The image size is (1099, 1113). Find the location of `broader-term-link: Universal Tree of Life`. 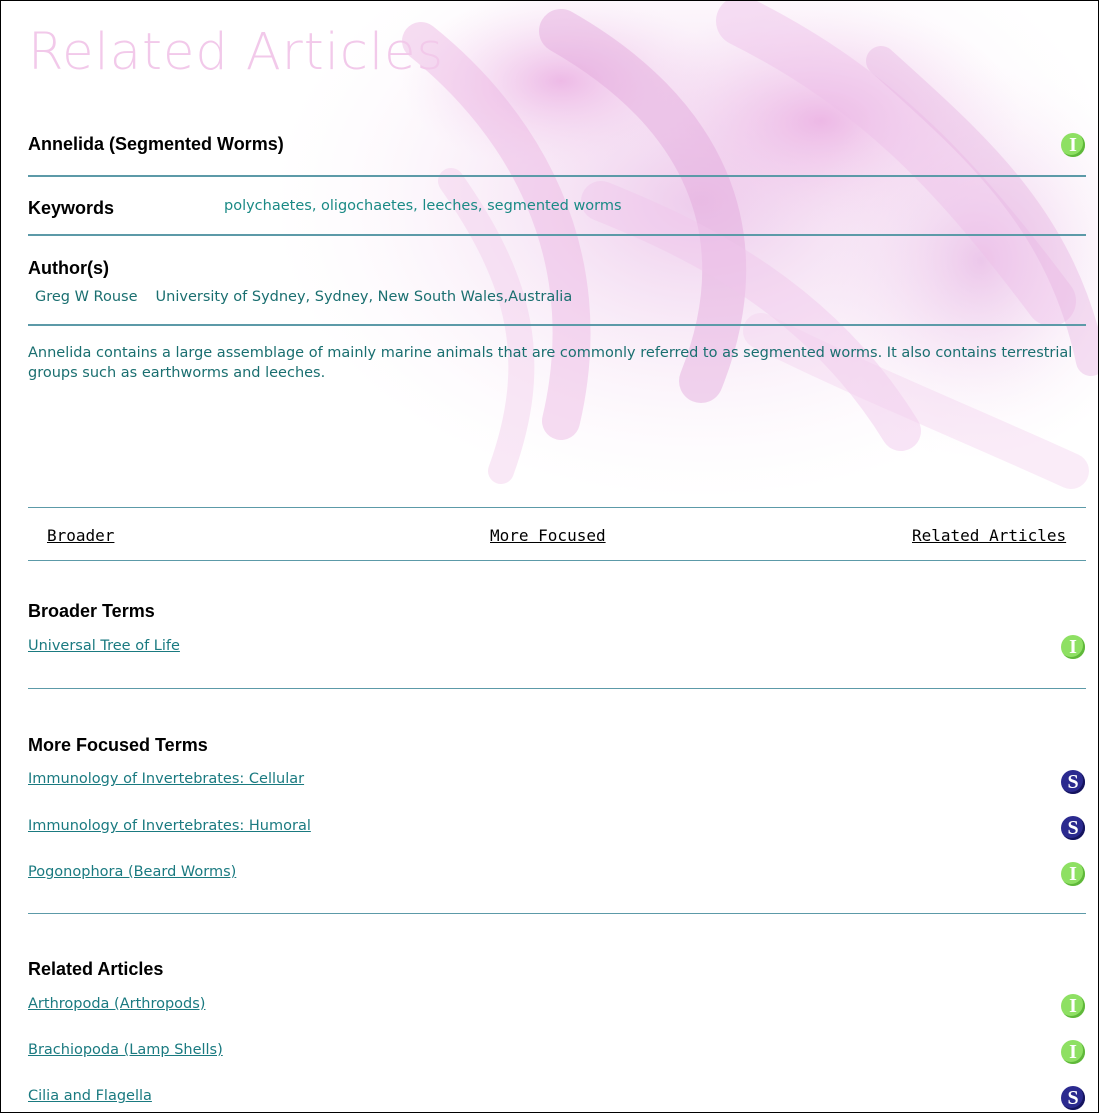

broader-term-link: Universal Tree of Life is located at coordinates (104, 646).